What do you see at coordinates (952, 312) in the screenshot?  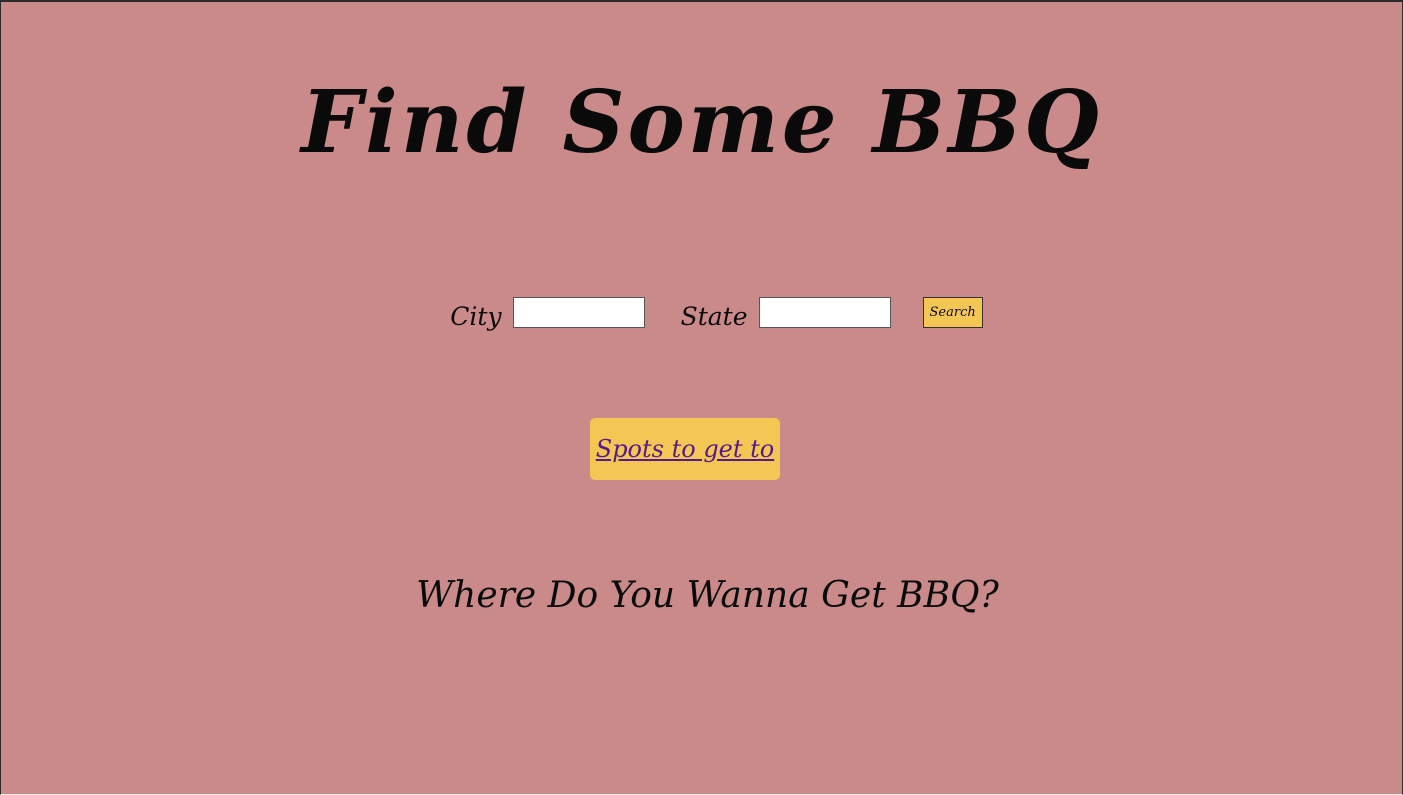 I see `search-button: Search` at bounding box center [952, 312].